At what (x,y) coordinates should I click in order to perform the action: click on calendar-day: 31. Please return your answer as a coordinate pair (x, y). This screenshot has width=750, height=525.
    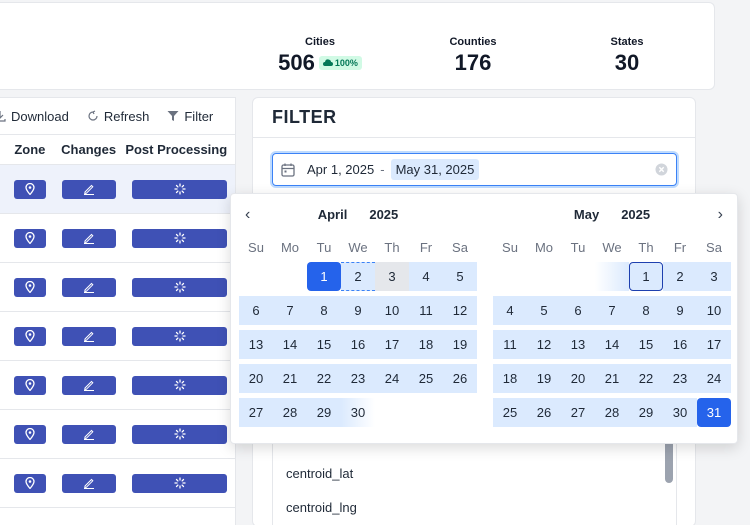
    Looking at the image, I should click on (714, 412).